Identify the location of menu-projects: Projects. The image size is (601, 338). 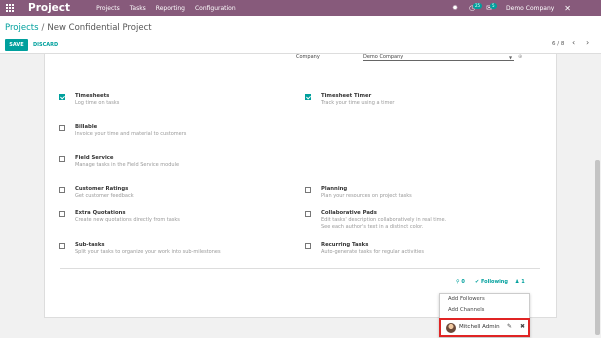
(108, 8).